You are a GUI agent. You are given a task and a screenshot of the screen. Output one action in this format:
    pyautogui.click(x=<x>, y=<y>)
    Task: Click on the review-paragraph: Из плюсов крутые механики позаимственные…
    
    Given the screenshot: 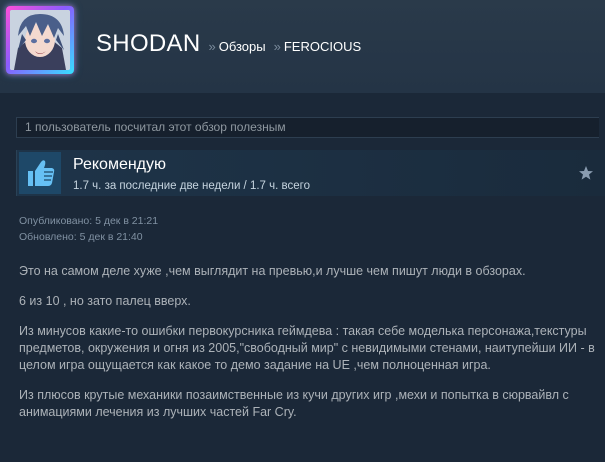 What is the action you would take?
    pyautogui.click(x=294, y=403)
    